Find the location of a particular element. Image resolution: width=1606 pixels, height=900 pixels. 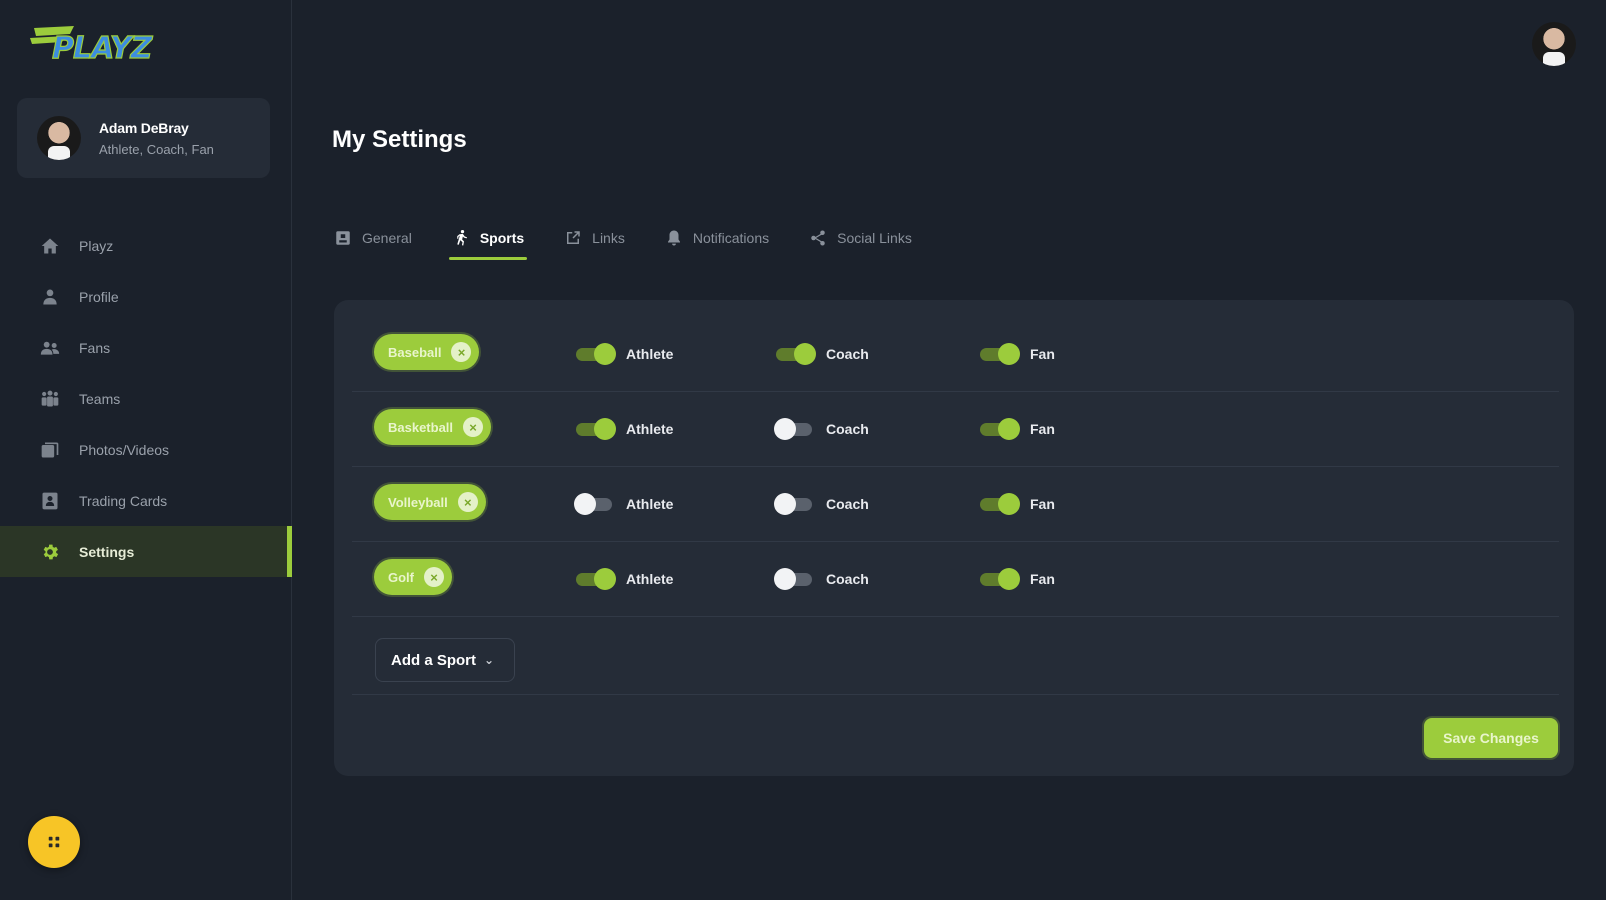

add-sport-dropdown: Add a Sport ⌄ is located at coordinates (445, 660).